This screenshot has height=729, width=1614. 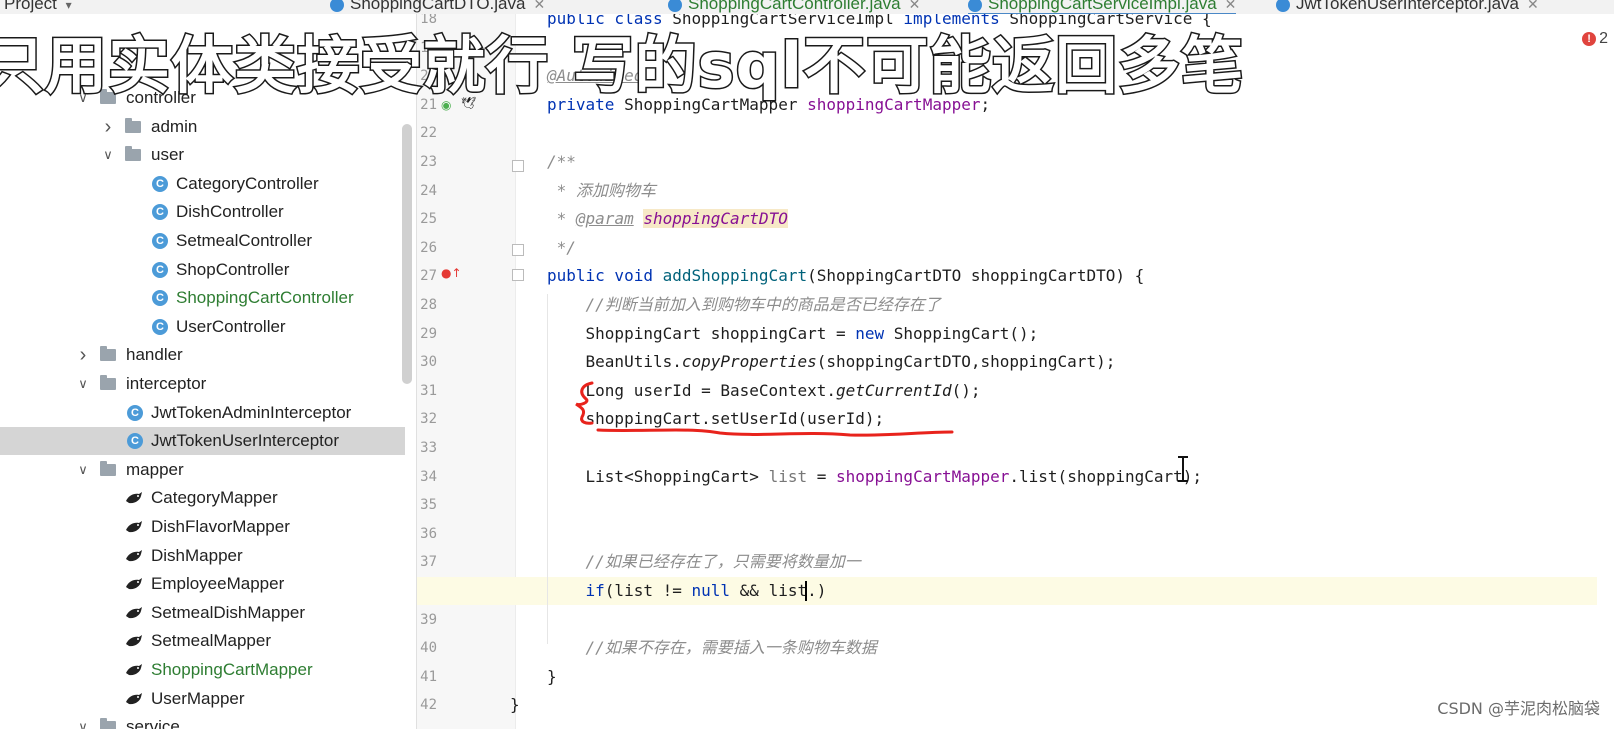 What do you see at coordinates (202, 721) in the screenshot?
I see `tree-item-service: ∨ service` at bounding box center [202, 721].